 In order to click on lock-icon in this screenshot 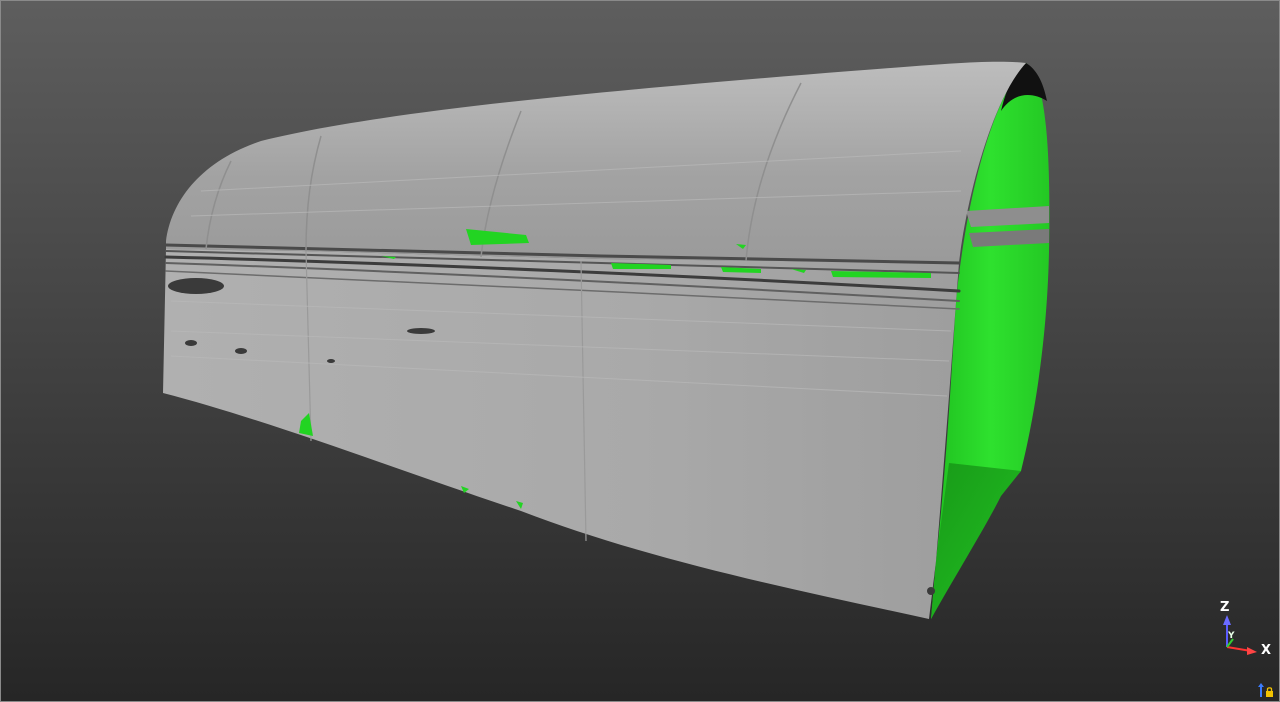, I will do `click(1266, 691)`.